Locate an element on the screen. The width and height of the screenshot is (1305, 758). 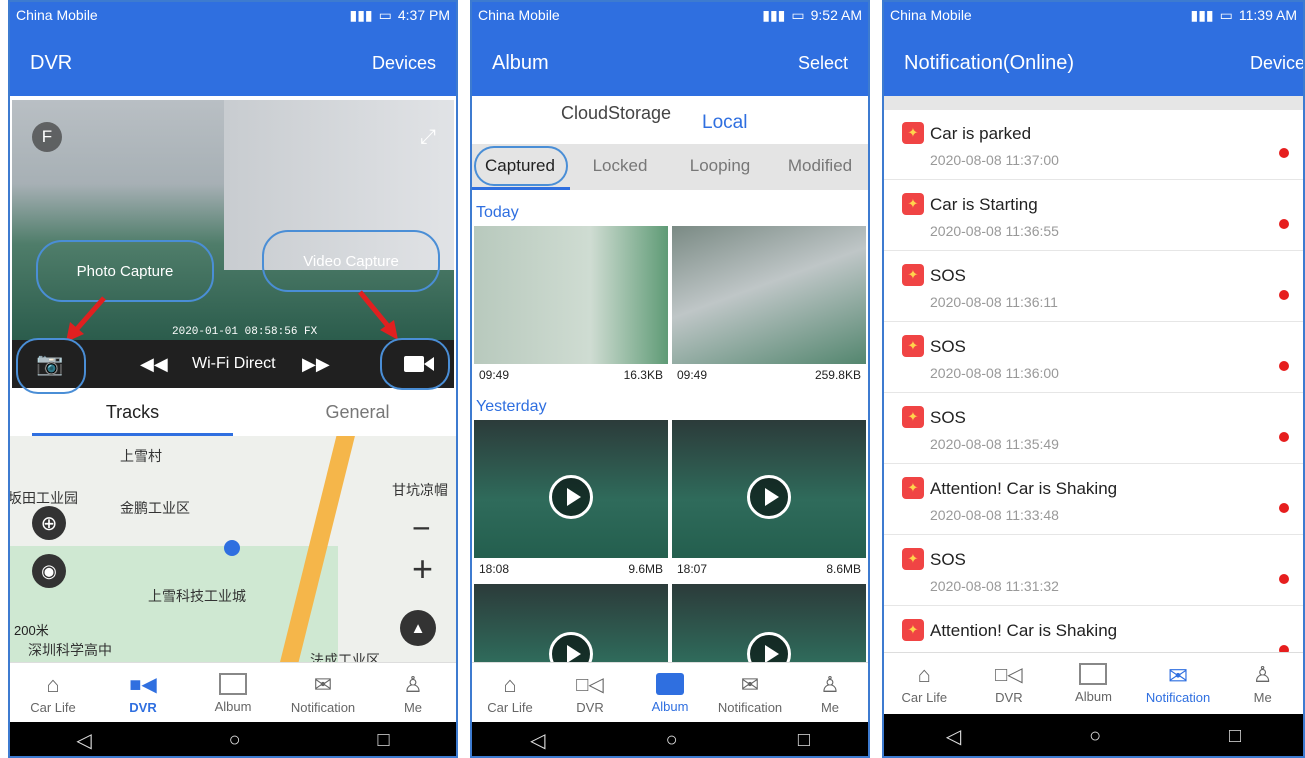
storage-tabs: CloudStorage Local is located at coordinates (670, 120).